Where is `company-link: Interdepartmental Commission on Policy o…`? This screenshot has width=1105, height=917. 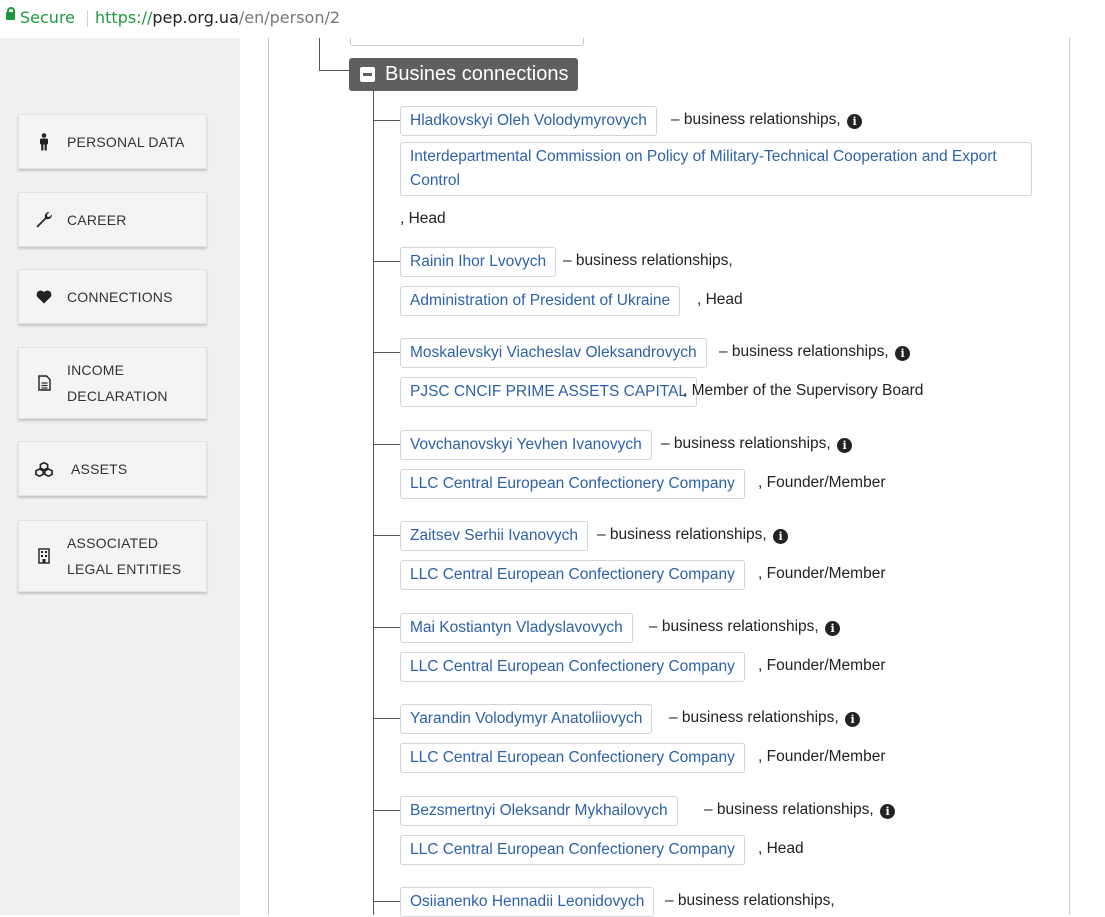 company-link: Interdepartmental Commission on Policy o… is located at coordinates (716, 169).